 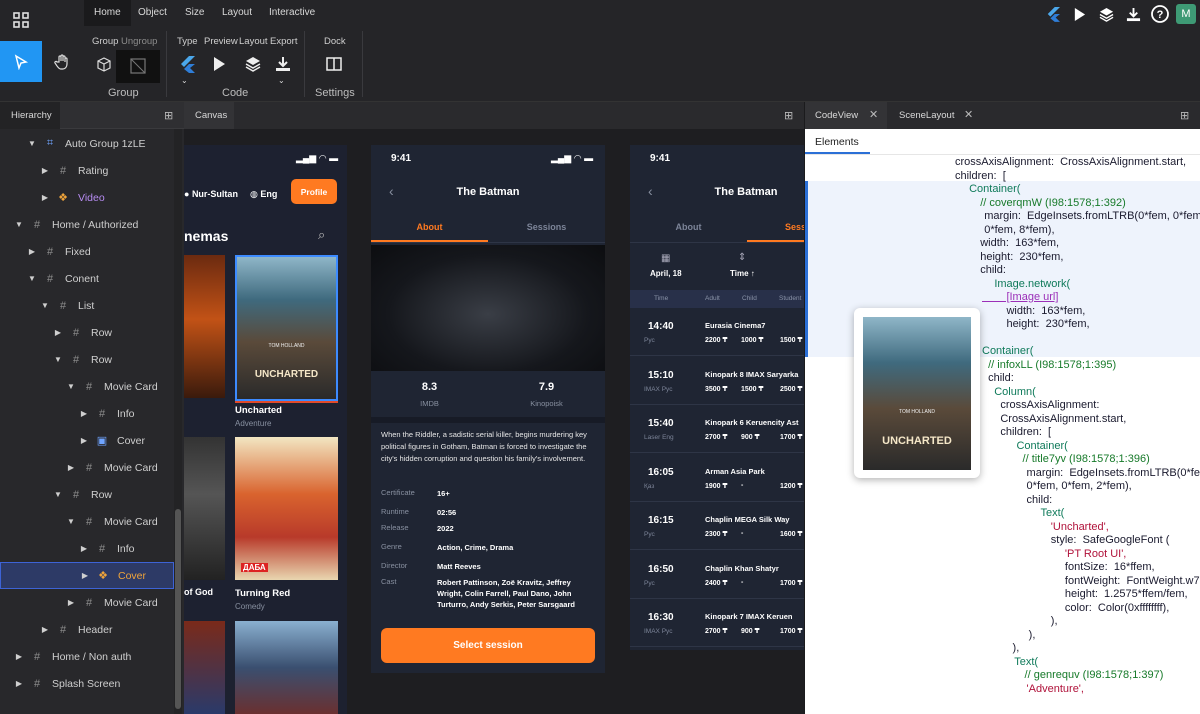 What do you see at coordinates (253, 64) in the screenshot?
I see `layout-button` at bounding box center [253, 64].